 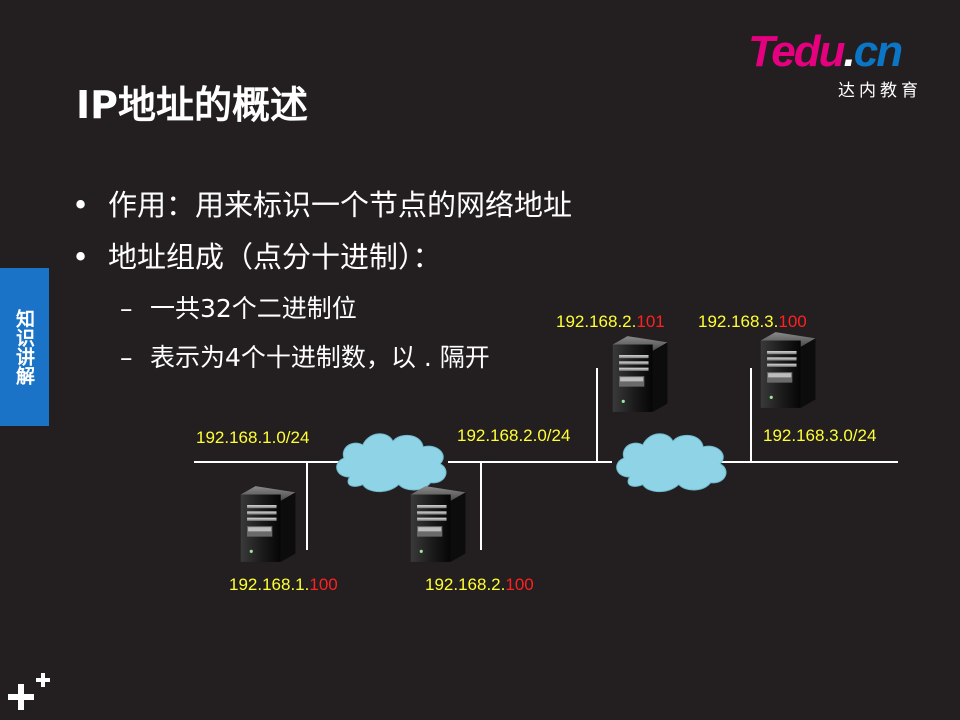 What do you see at coordinates (283, 584) in the screenshot?
I see `host-address: 192.168.1.100` at bounding box center [283, 584].